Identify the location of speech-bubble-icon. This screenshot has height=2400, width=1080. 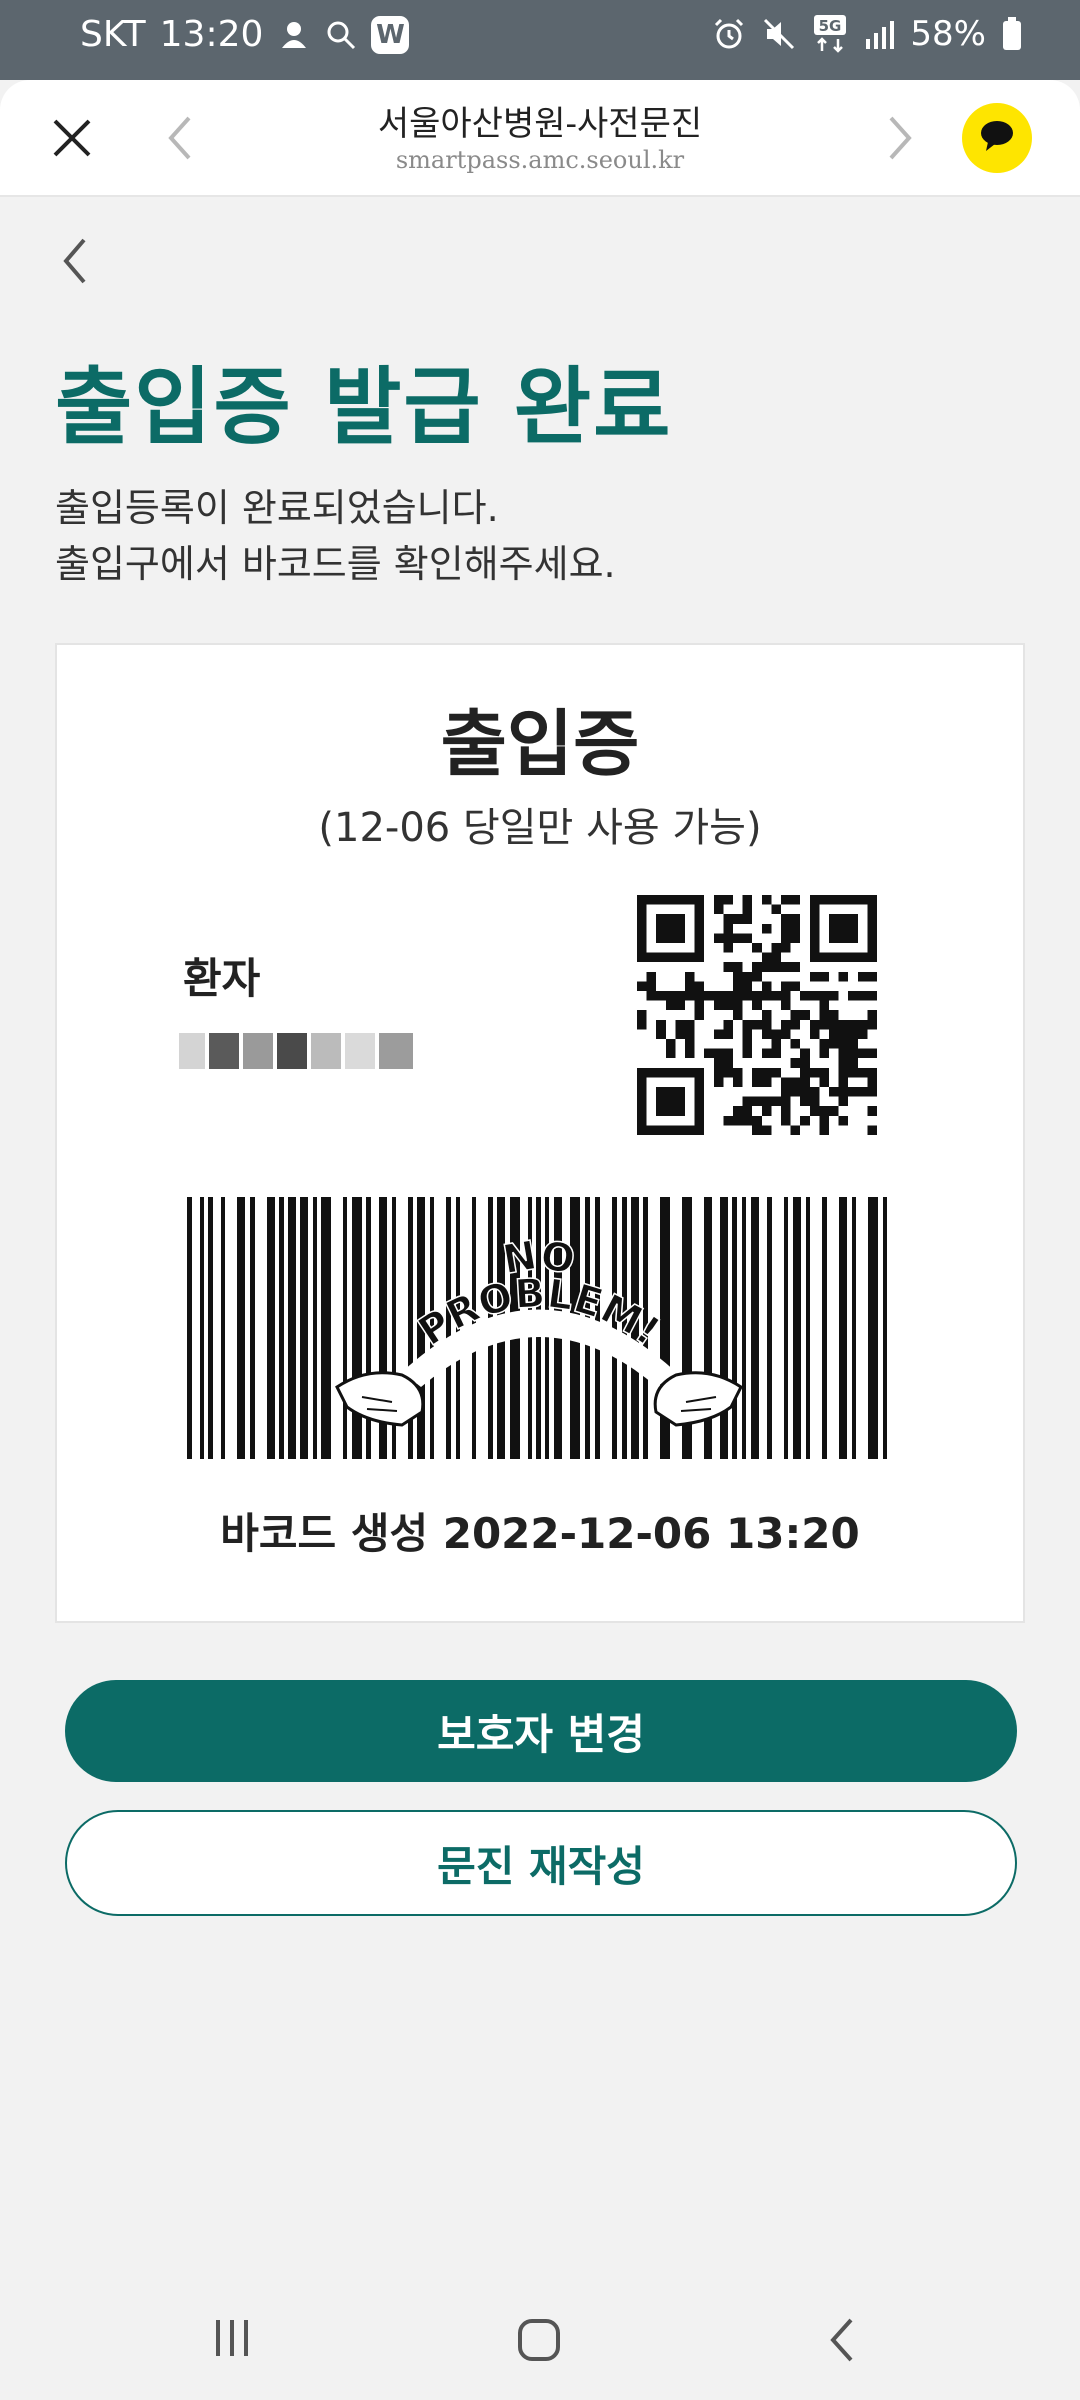
(997, 138).